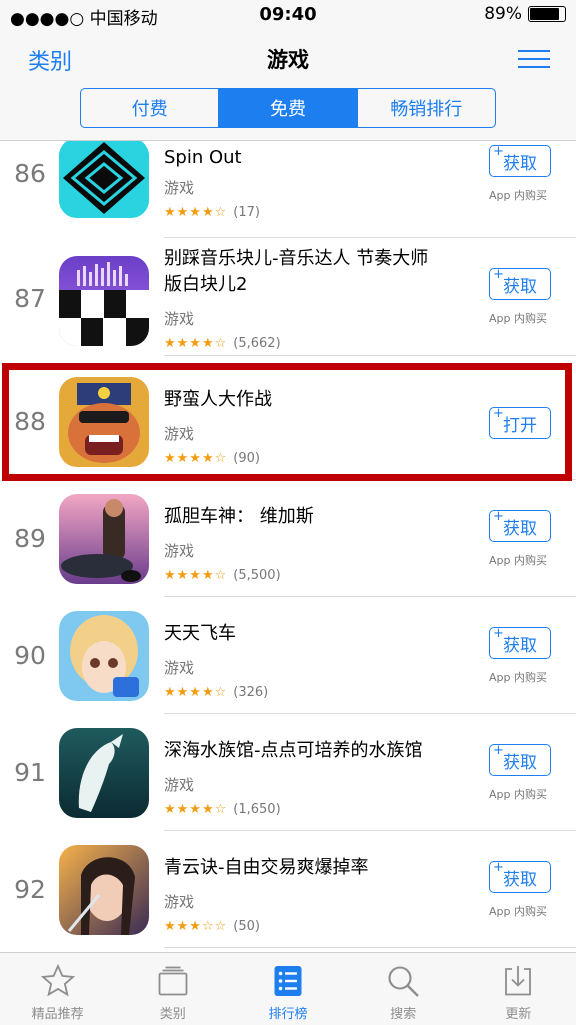  What do you see at coordinates (57, 1014) in the screenshot?
I see `tab-label: 精品推荐` at bounding box center [57, 1014].